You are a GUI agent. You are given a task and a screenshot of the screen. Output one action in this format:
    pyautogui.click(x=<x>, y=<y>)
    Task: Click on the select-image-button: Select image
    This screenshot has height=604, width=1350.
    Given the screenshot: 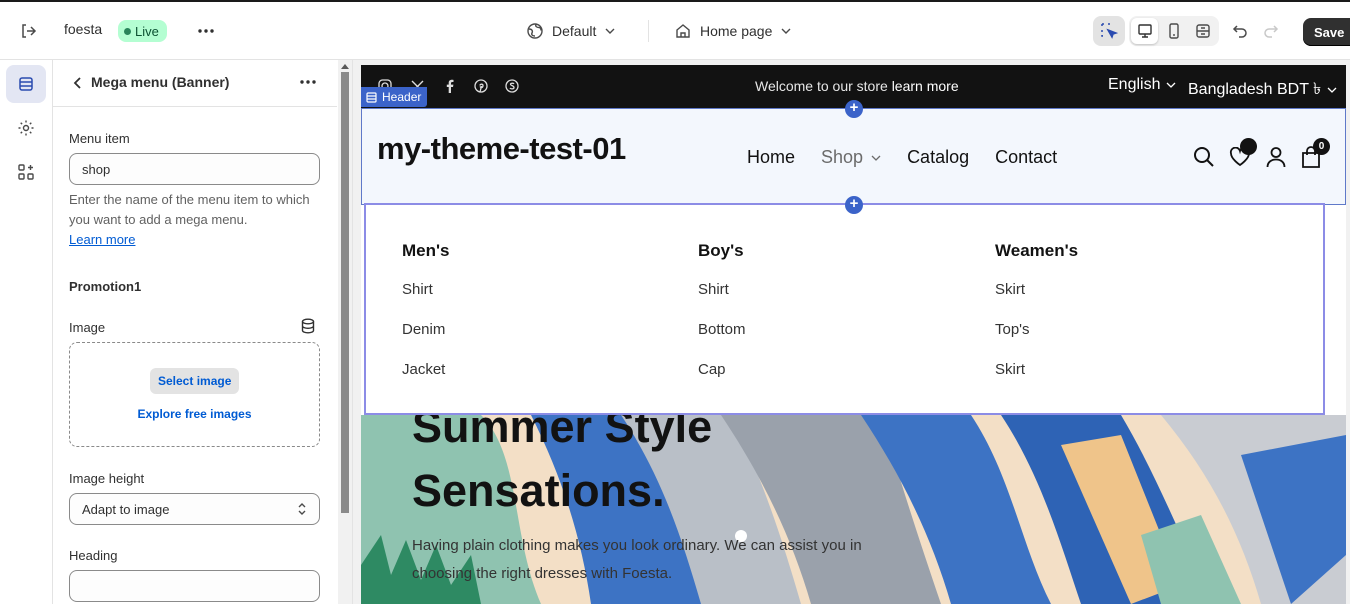 What is the action you would take?
    pyautogui.click(x=195, y=381)
    